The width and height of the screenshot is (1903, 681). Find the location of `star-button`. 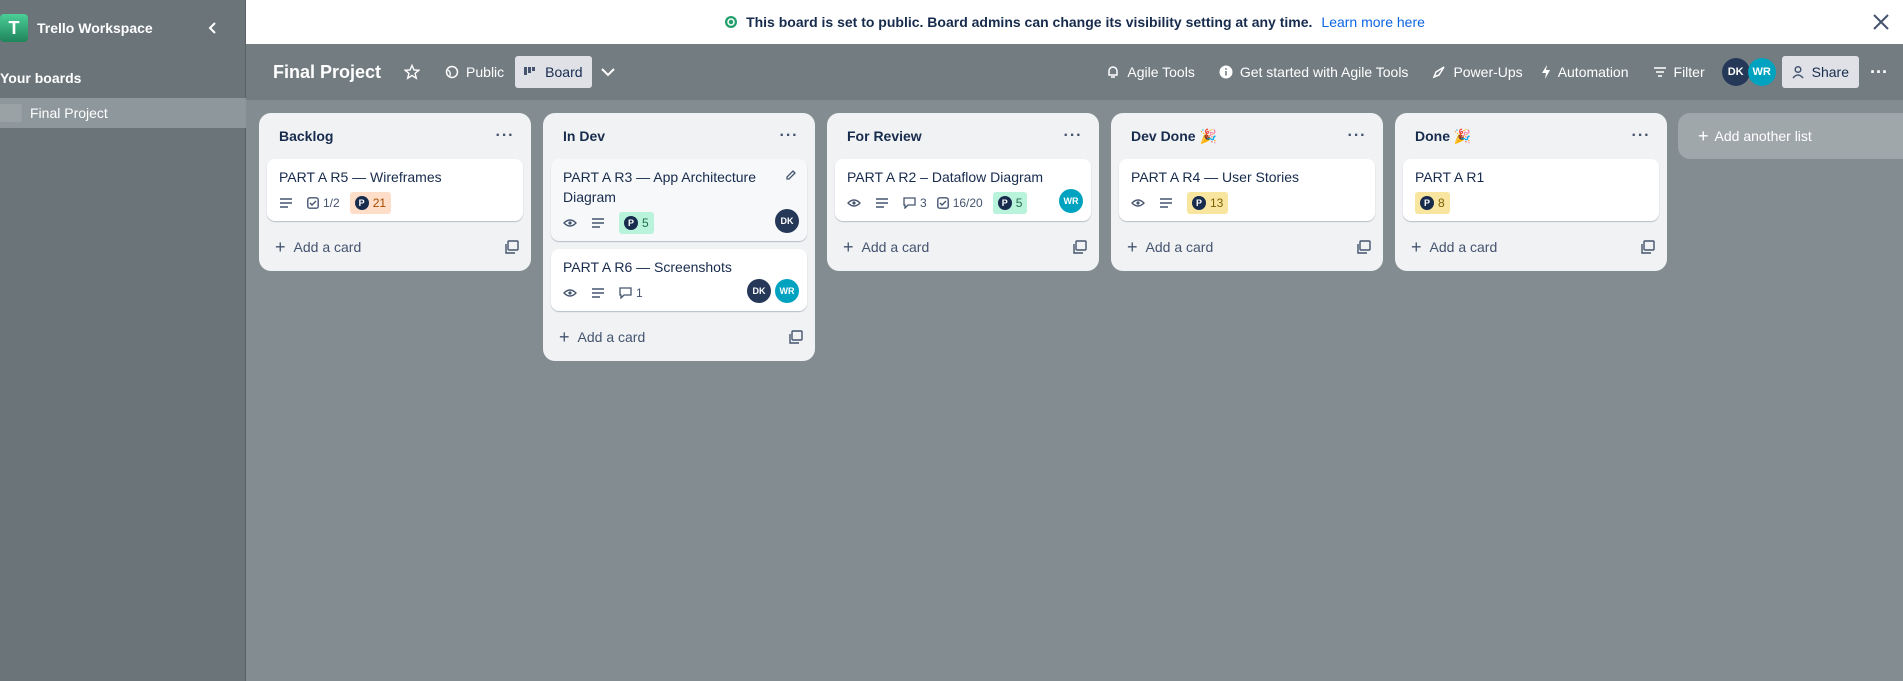

star-button is located at coordinates (415, 72).